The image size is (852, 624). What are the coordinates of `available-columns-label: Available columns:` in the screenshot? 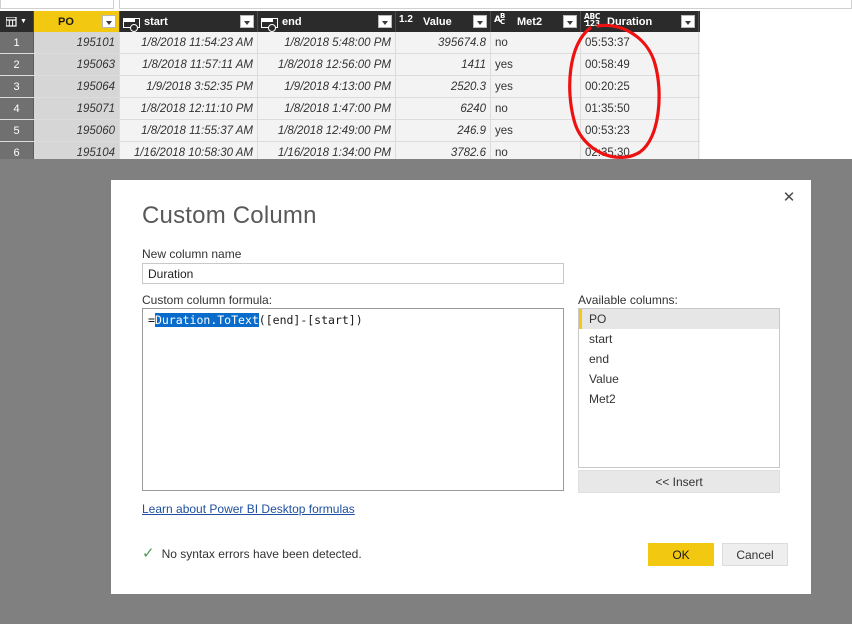 It's located at (628, 300).